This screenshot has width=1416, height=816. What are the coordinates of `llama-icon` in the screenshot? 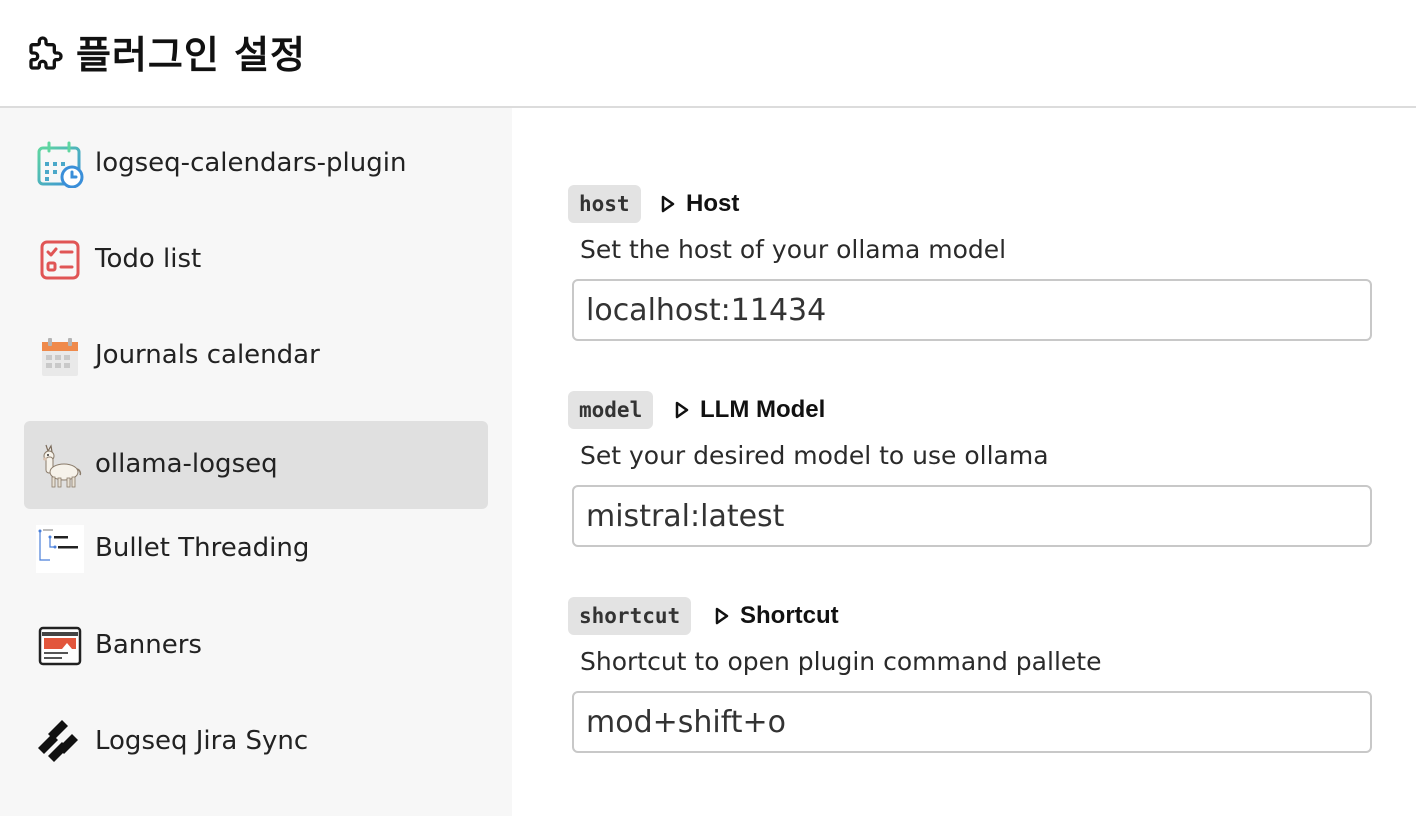 It's located at (62, 466).